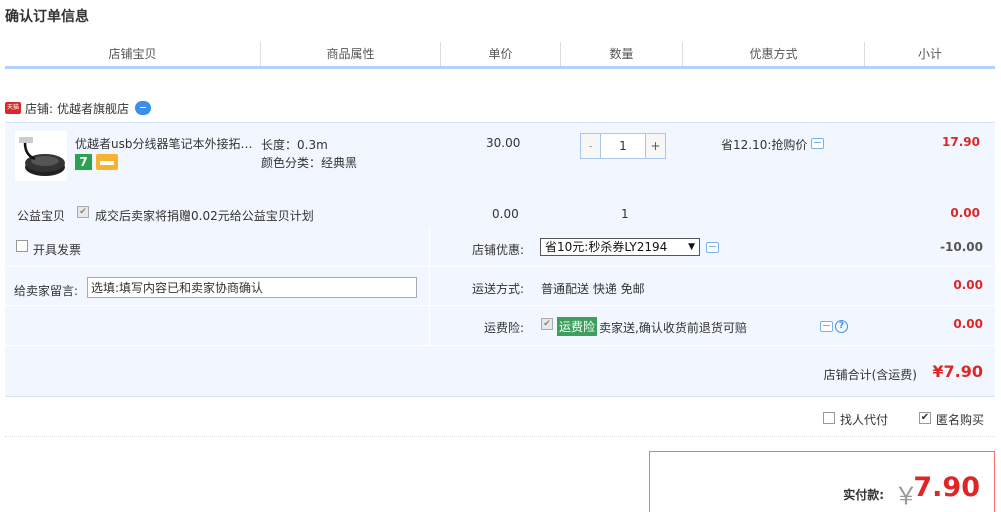  What do you see at coordinates (500, 67) in the screenshot?
I see `header-accent-bar` at bounding box center [500, 67].